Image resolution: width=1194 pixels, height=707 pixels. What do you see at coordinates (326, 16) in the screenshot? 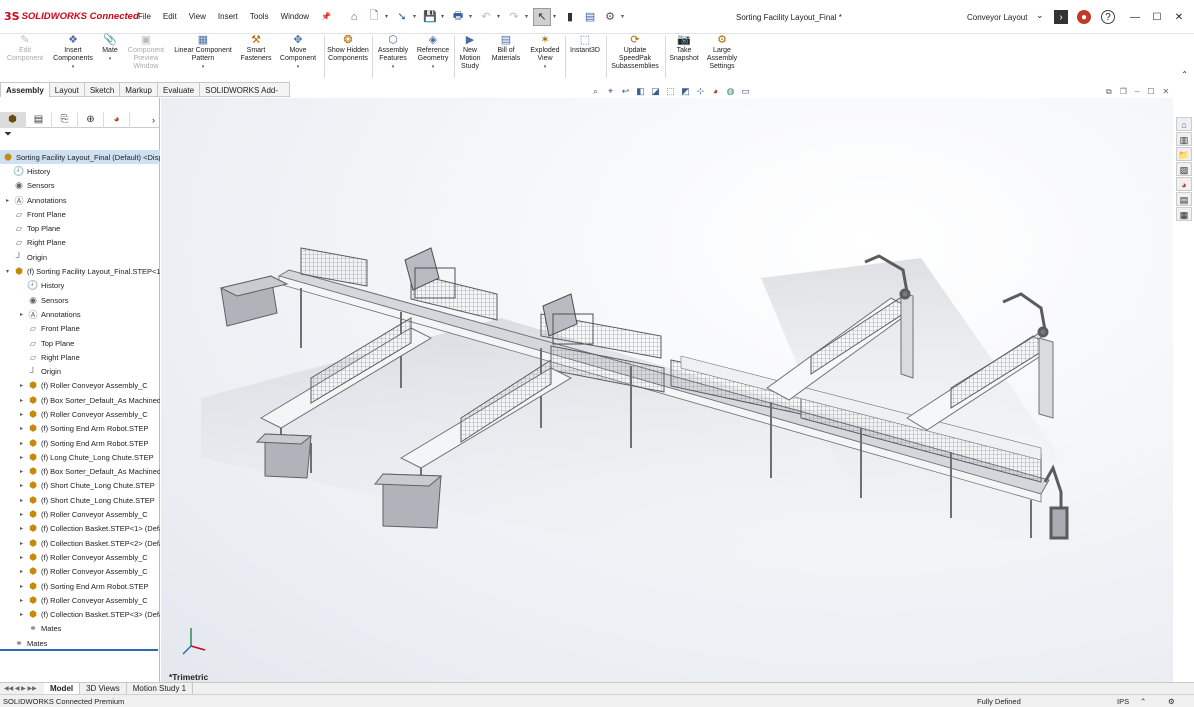
I see `pin-icon: 📌` at bounding box center [326, 16].